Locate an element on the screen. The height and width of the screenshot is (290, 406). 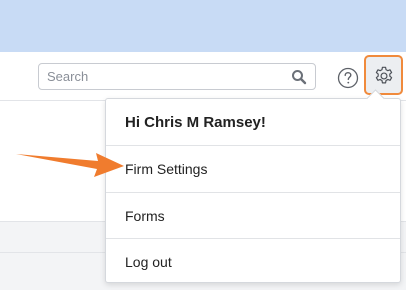
gear-icon is located at coordinates (384, 75).